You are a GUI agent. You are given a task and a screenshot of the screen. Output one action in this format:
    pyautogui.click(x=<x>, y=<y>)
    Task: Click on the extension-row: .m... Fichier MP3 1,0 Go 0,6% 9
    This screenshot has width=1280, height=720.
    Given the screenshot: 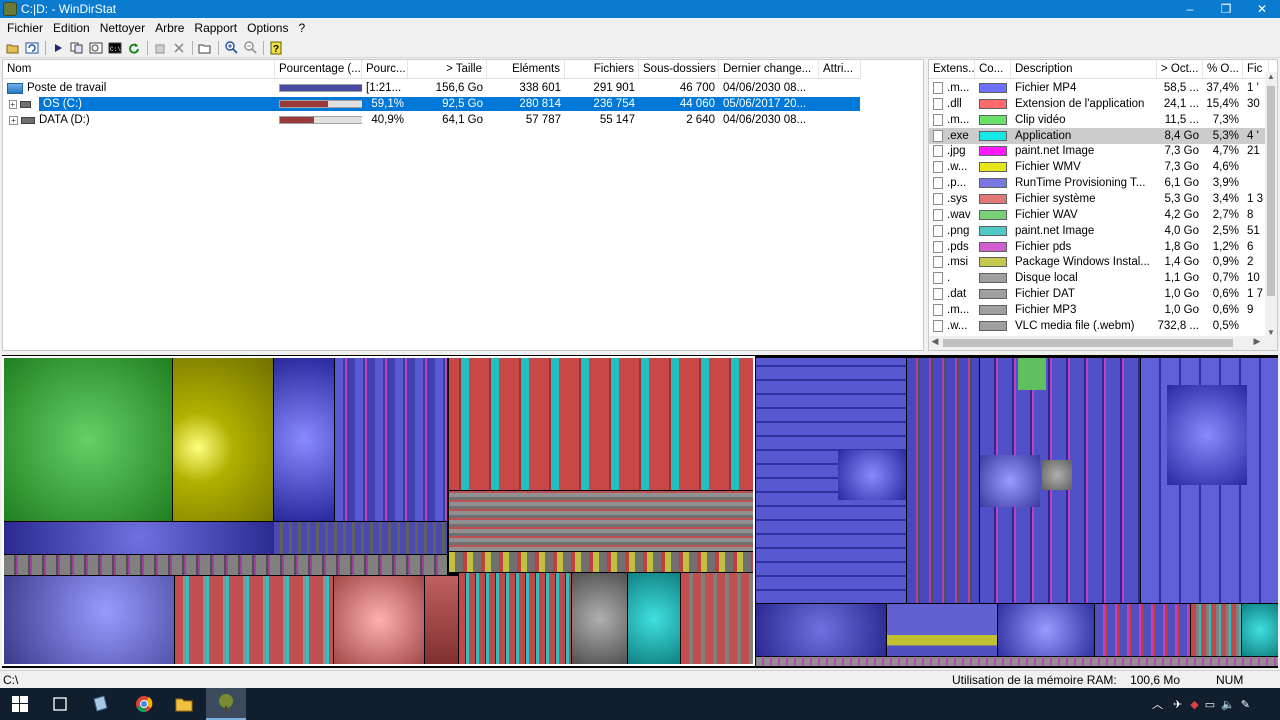 What is the action you would take?
    pyautogui.click(x=1099, y=310)
    